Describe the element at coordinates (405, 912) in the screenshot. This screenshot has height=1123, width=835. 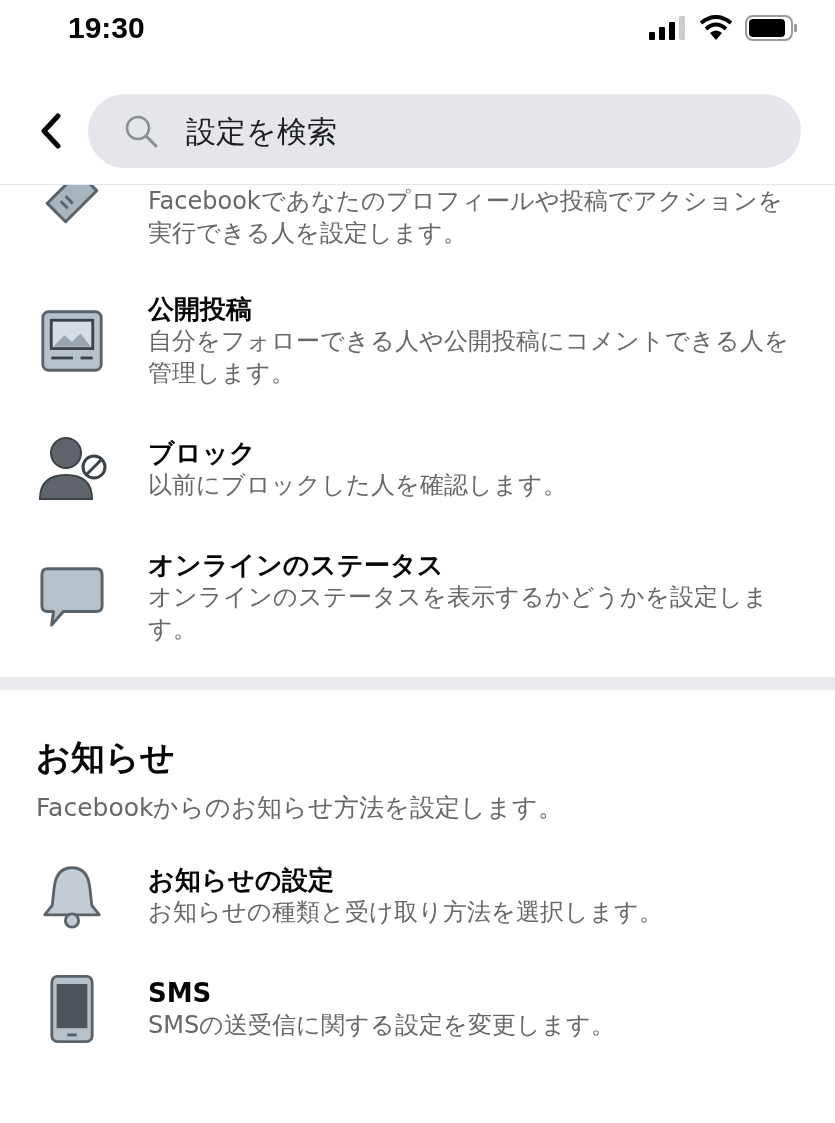
I see `setting-description: お知らせの種類と受け取り方法を選択します。` at that location.